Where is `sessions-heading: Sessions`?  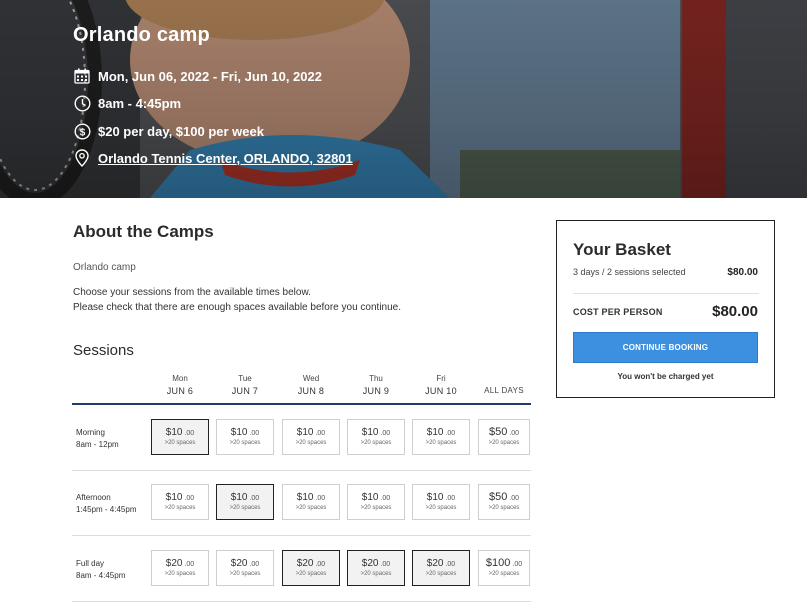 sessions-heading: Sessions is located at coordinates (103, 350).